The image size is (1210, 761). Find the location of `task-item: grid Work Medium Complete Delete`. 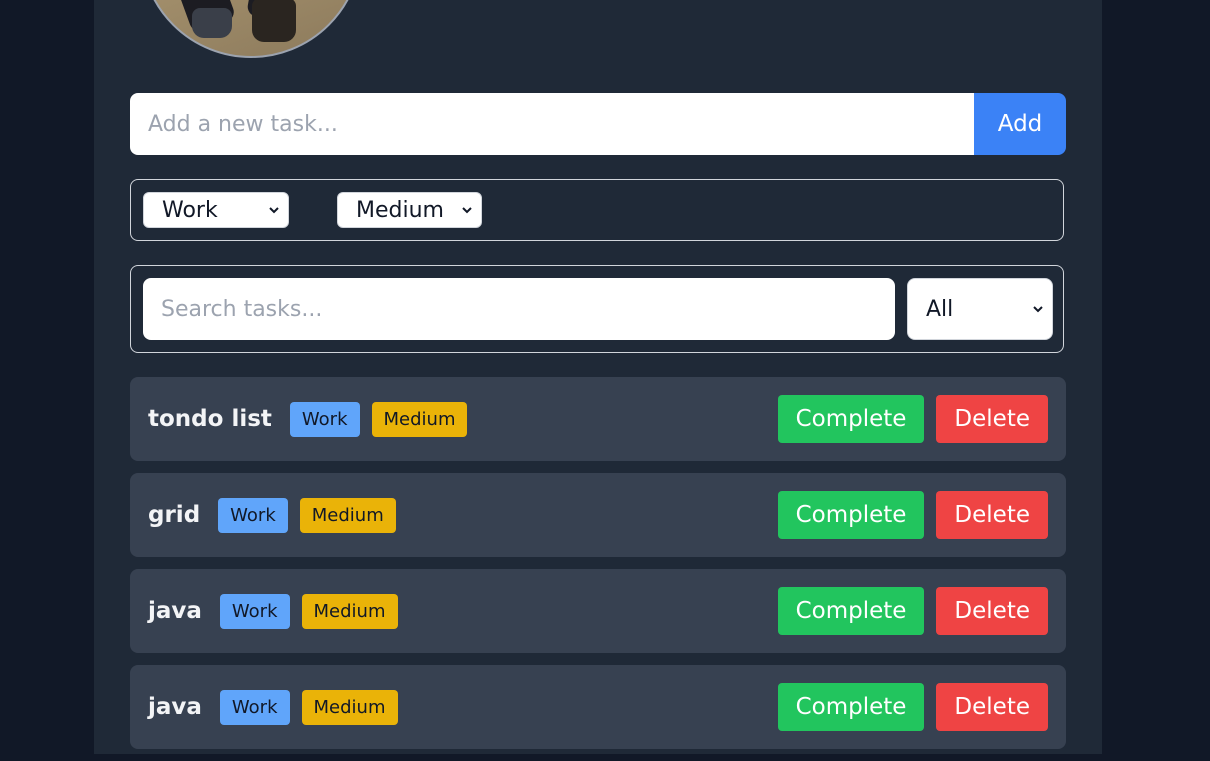

task-item: grid Work Medium Complete Delete is located at coordinates (598, 515).